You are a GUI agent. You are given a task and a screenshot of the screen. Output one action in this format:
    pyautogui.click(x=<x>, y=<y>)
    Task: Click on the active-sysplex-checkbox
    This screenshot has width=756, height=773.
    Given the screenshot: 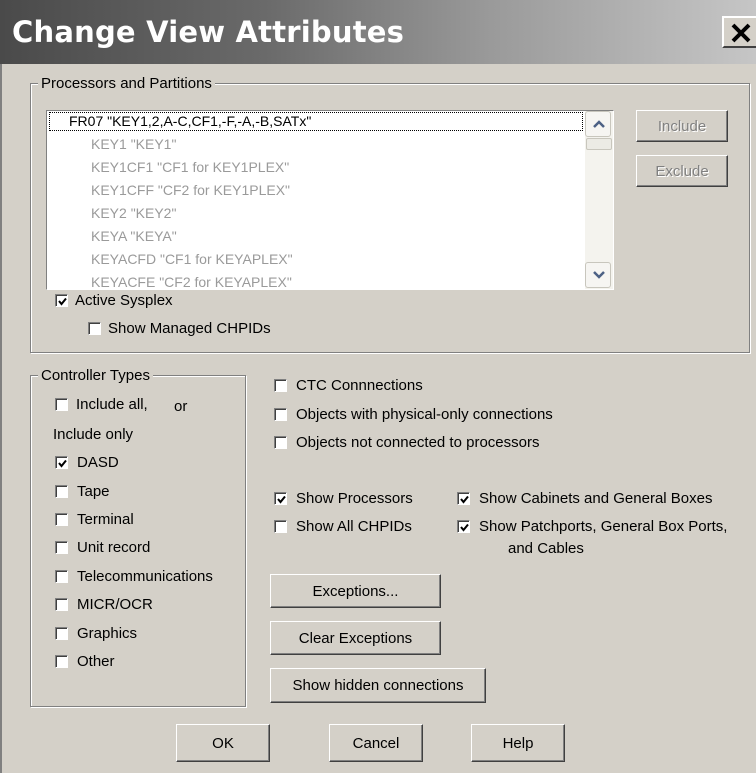 What is the action you would take?
    pyautogui.click(x=61, y=300)
    